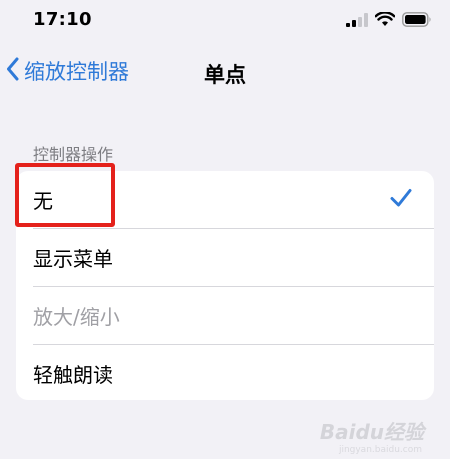 The image size is (450, 459). Describe the element at coordinates (380, 450) in the screenshot. I see `watermark-subtext: jingyan.baidu.com` at that location.